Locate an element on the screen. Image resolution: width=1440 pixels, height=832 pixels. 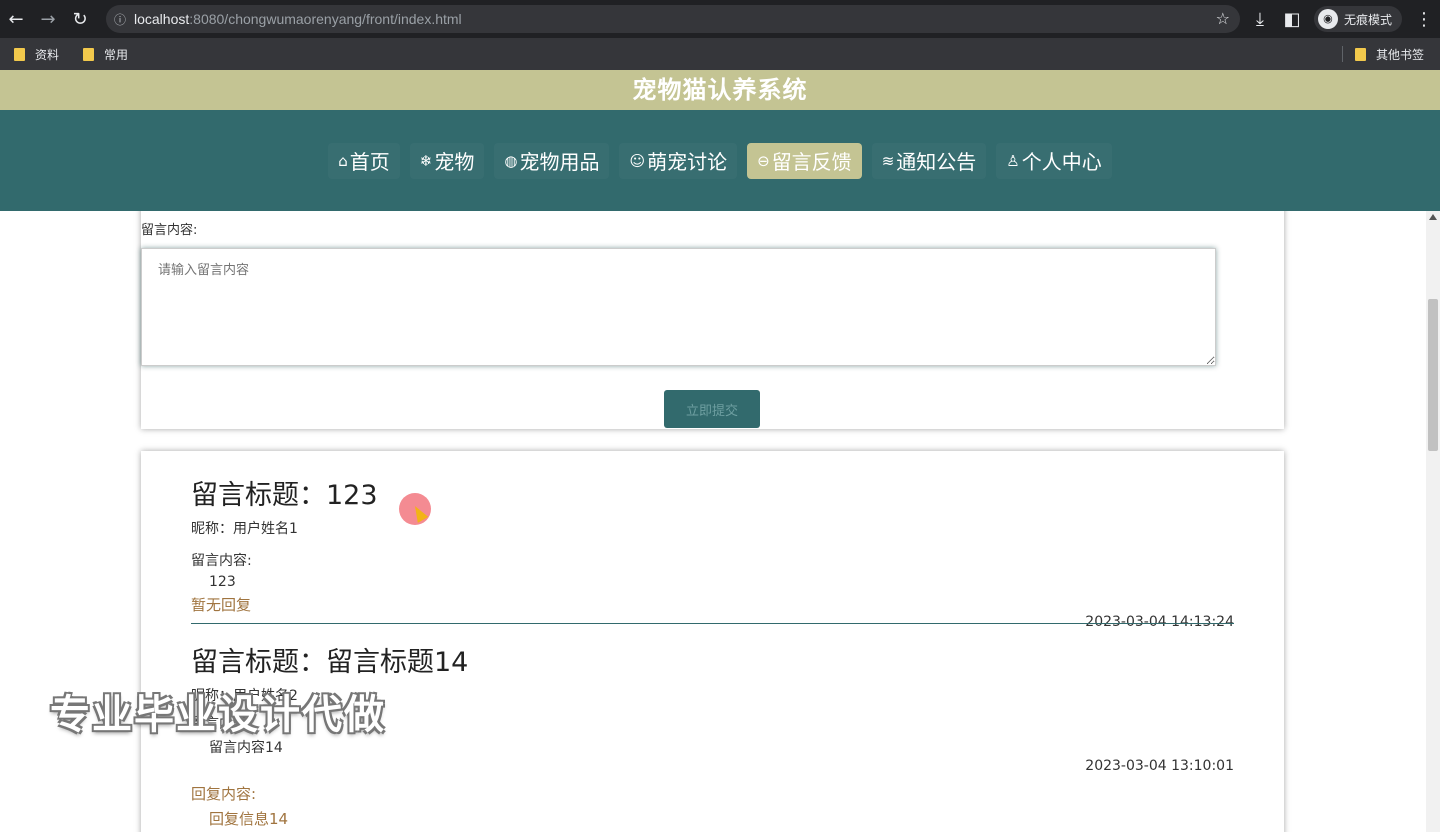
home-icon: ⌂ is located at coordinates (343, 160).